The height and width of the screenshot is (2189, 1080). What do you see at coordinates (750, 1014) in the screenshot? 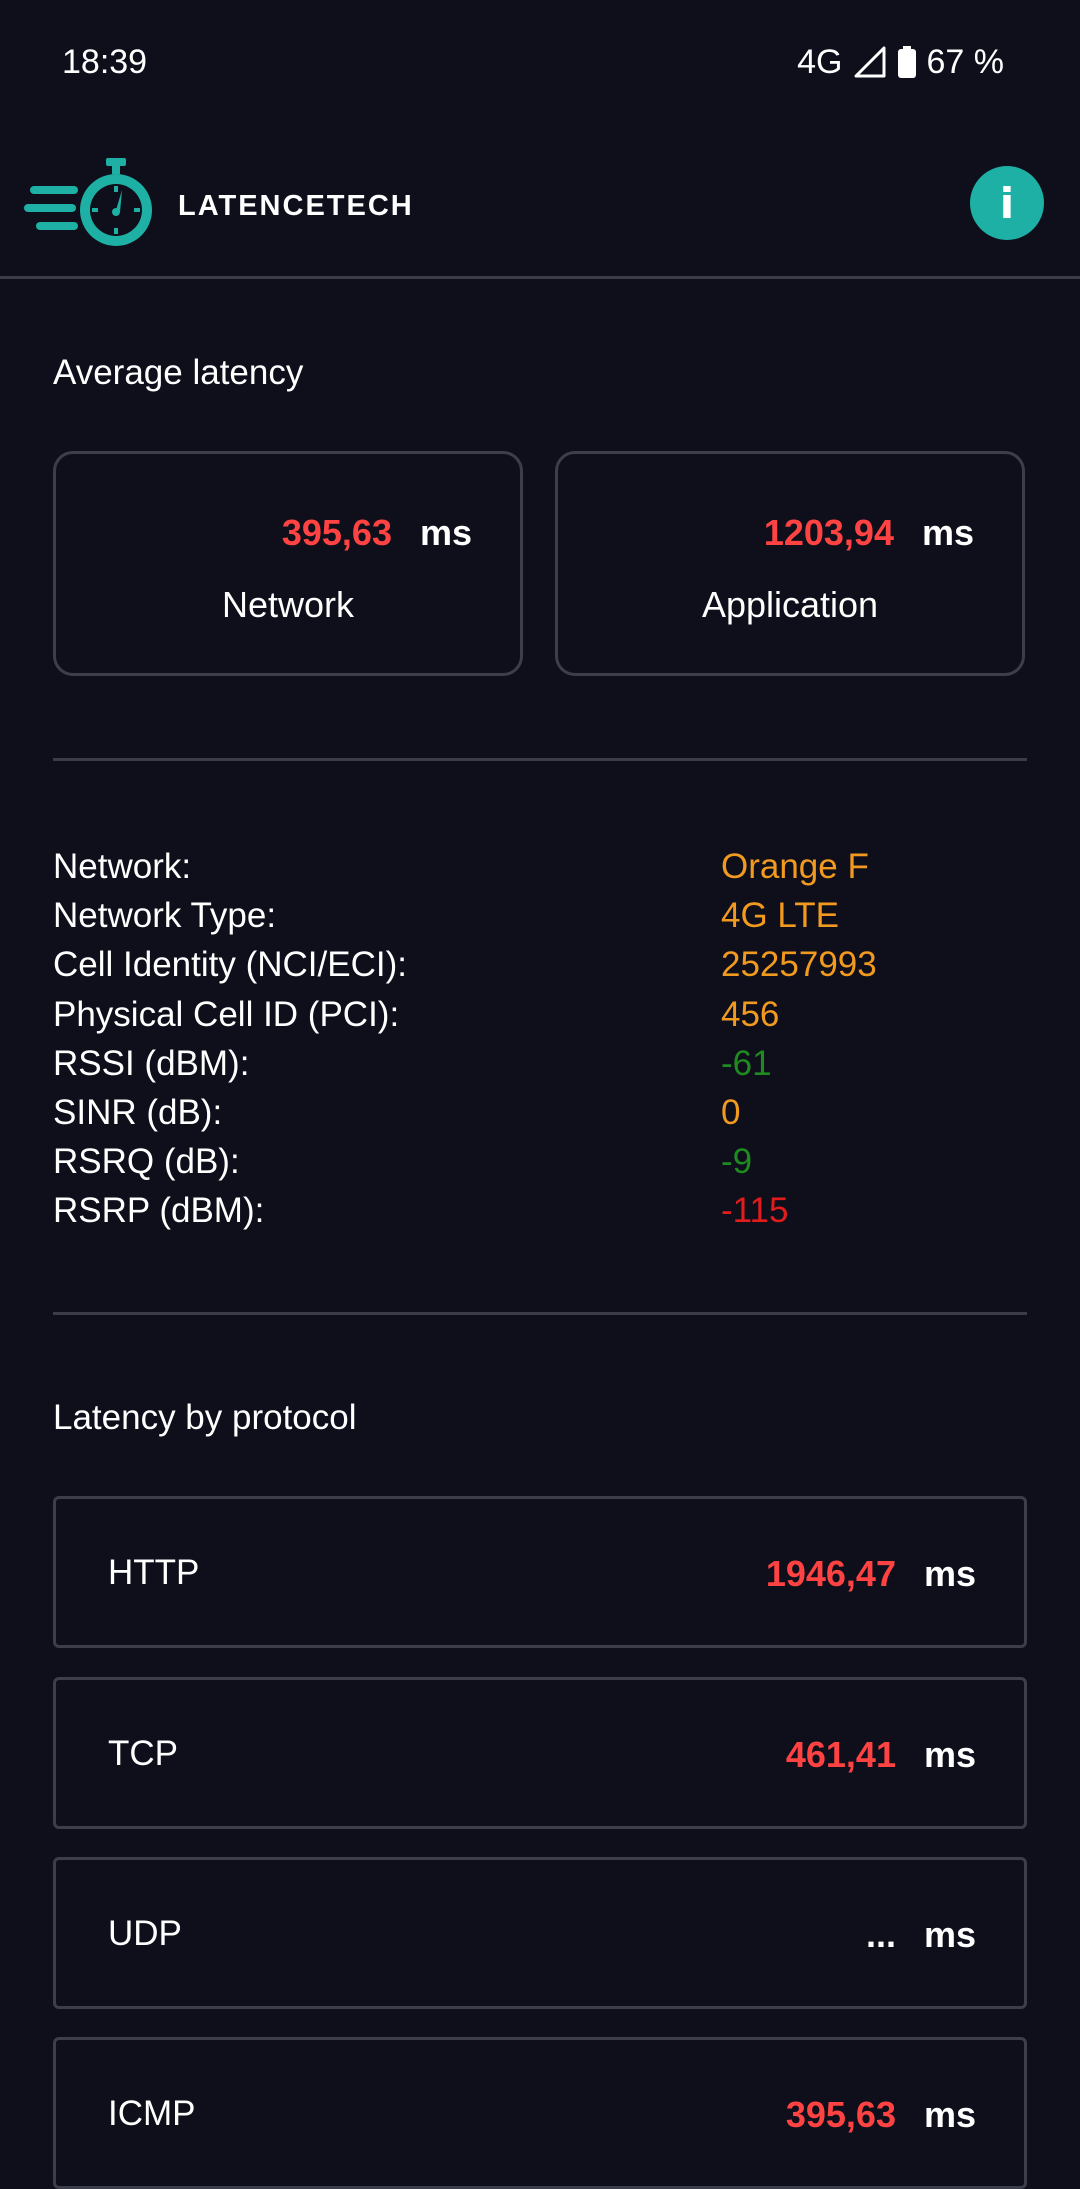
I see `info-value: 456` at bounding box center [750, 1014].